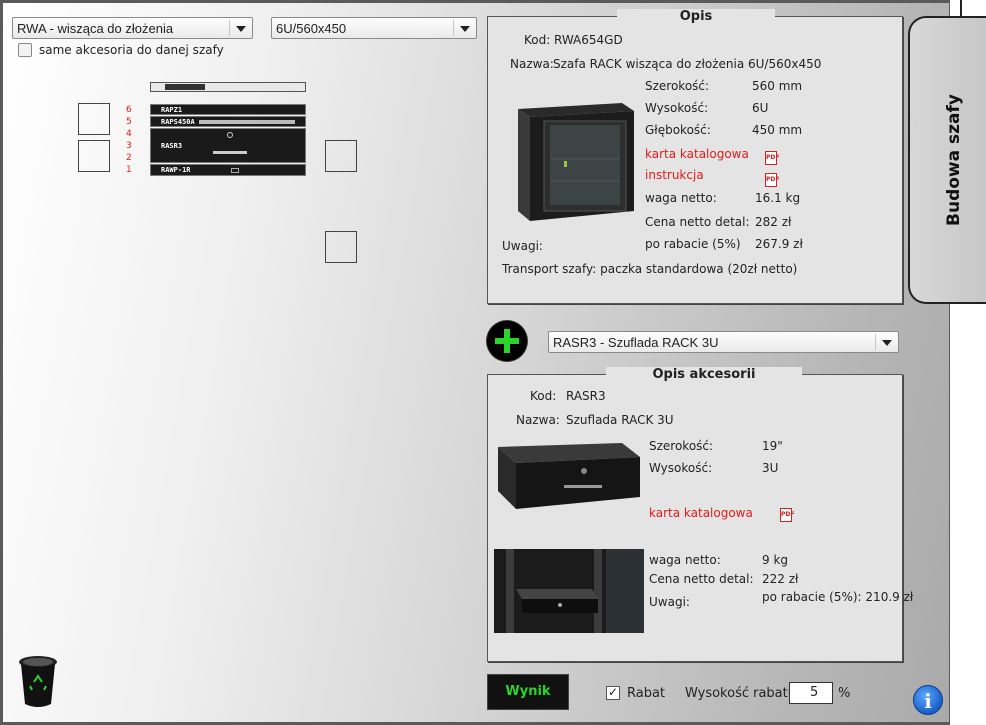  What do you see at coordinates (697, 222) in the screenshot?
I see `opis-cena-label: Cena netto detal:` at bounding box center [697, 222].